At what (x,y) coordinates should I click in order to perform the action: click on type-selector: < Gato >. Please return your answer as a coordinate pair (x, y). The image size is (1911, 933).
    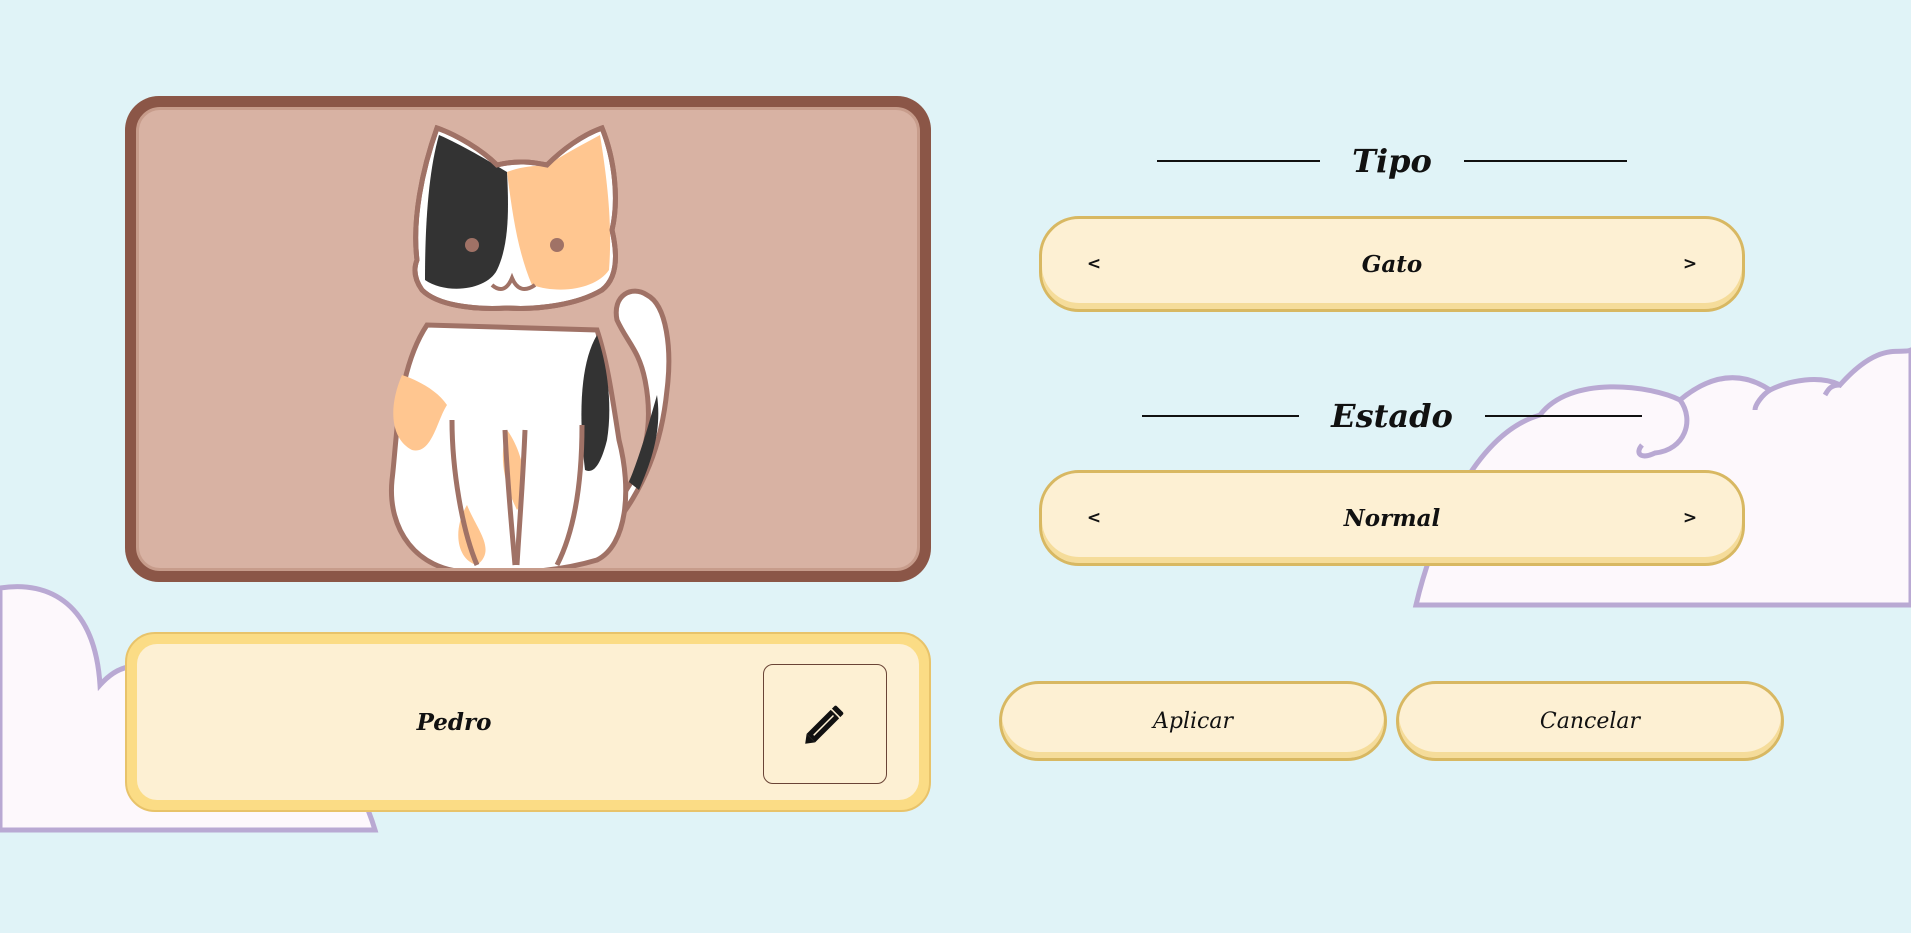
    Looking at the image, I should click on (1392, 264).